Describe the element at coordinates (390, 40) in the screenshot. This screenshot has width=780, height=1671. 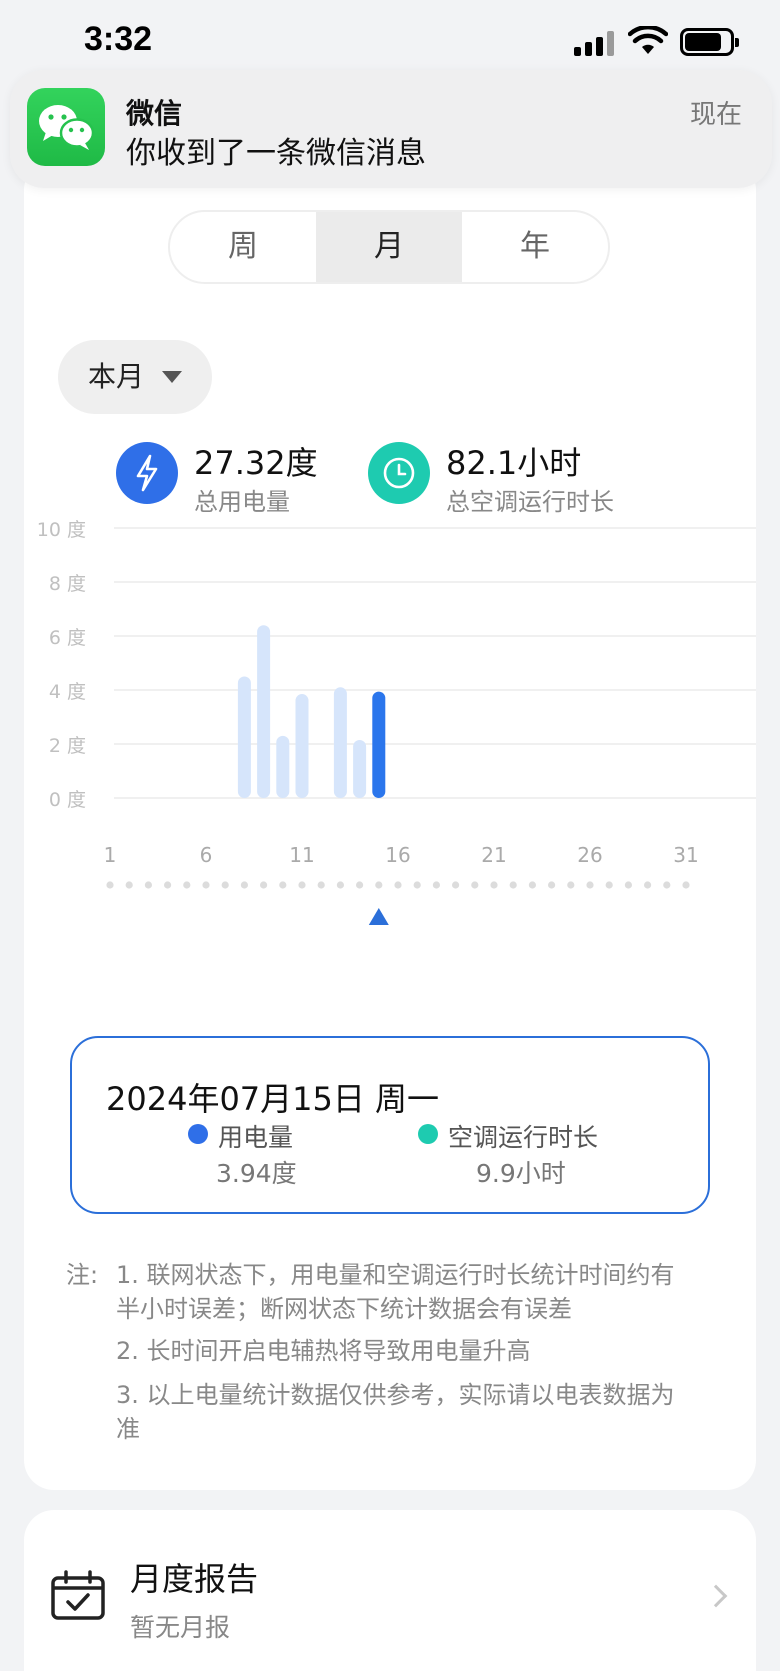
I see `status-bar: 3:32` at that location.